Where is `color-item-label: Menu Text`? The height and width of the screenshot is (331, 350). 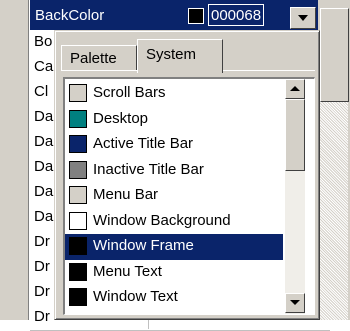
color-item-label: Menu Text is located at coordinates (127, 271).